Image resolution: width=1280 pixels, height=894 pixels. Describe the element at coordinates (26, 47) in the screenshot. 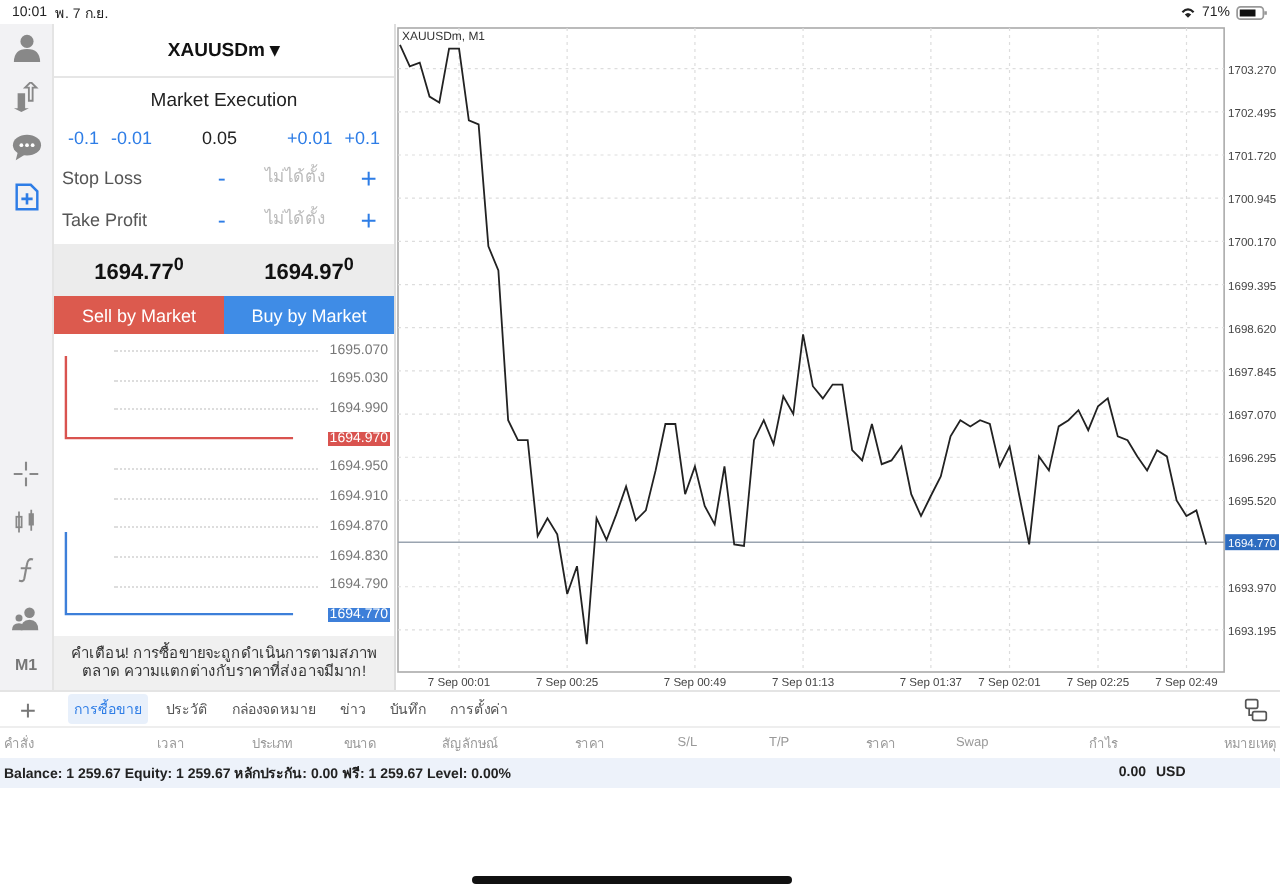

I see `account-icon` at that location.